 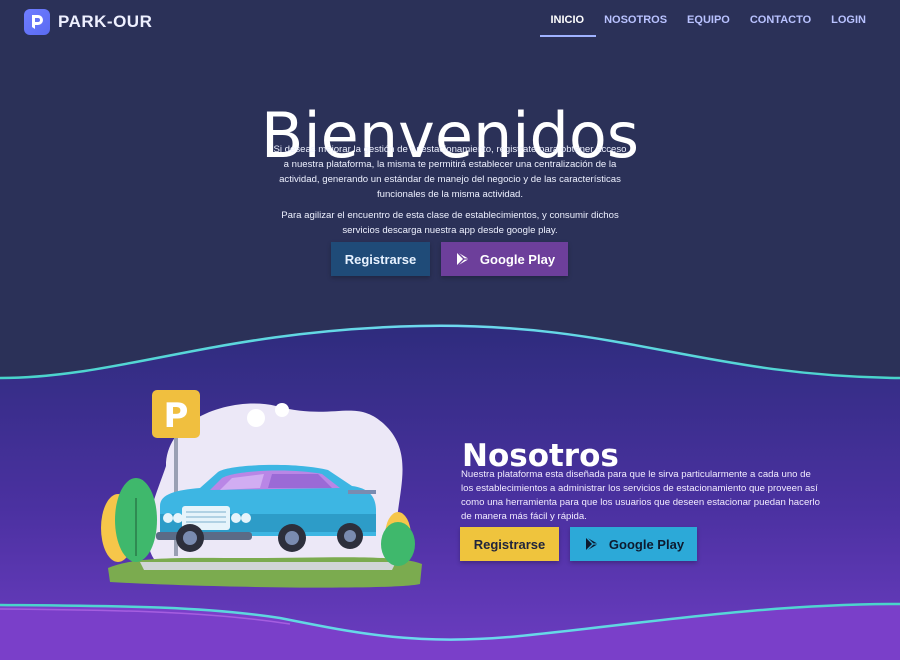 I want to click on hero-register-label: Registrarse, so click(x=380, y=259).